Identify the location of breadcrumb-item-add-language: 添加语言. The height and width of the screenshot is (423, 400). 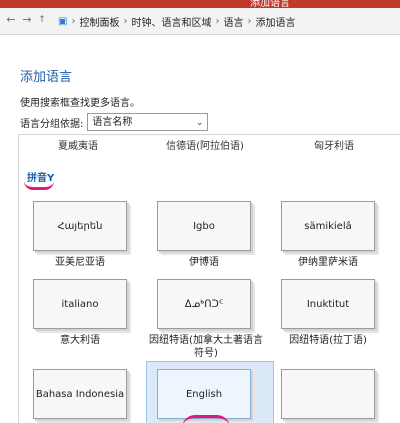
(275, 21).